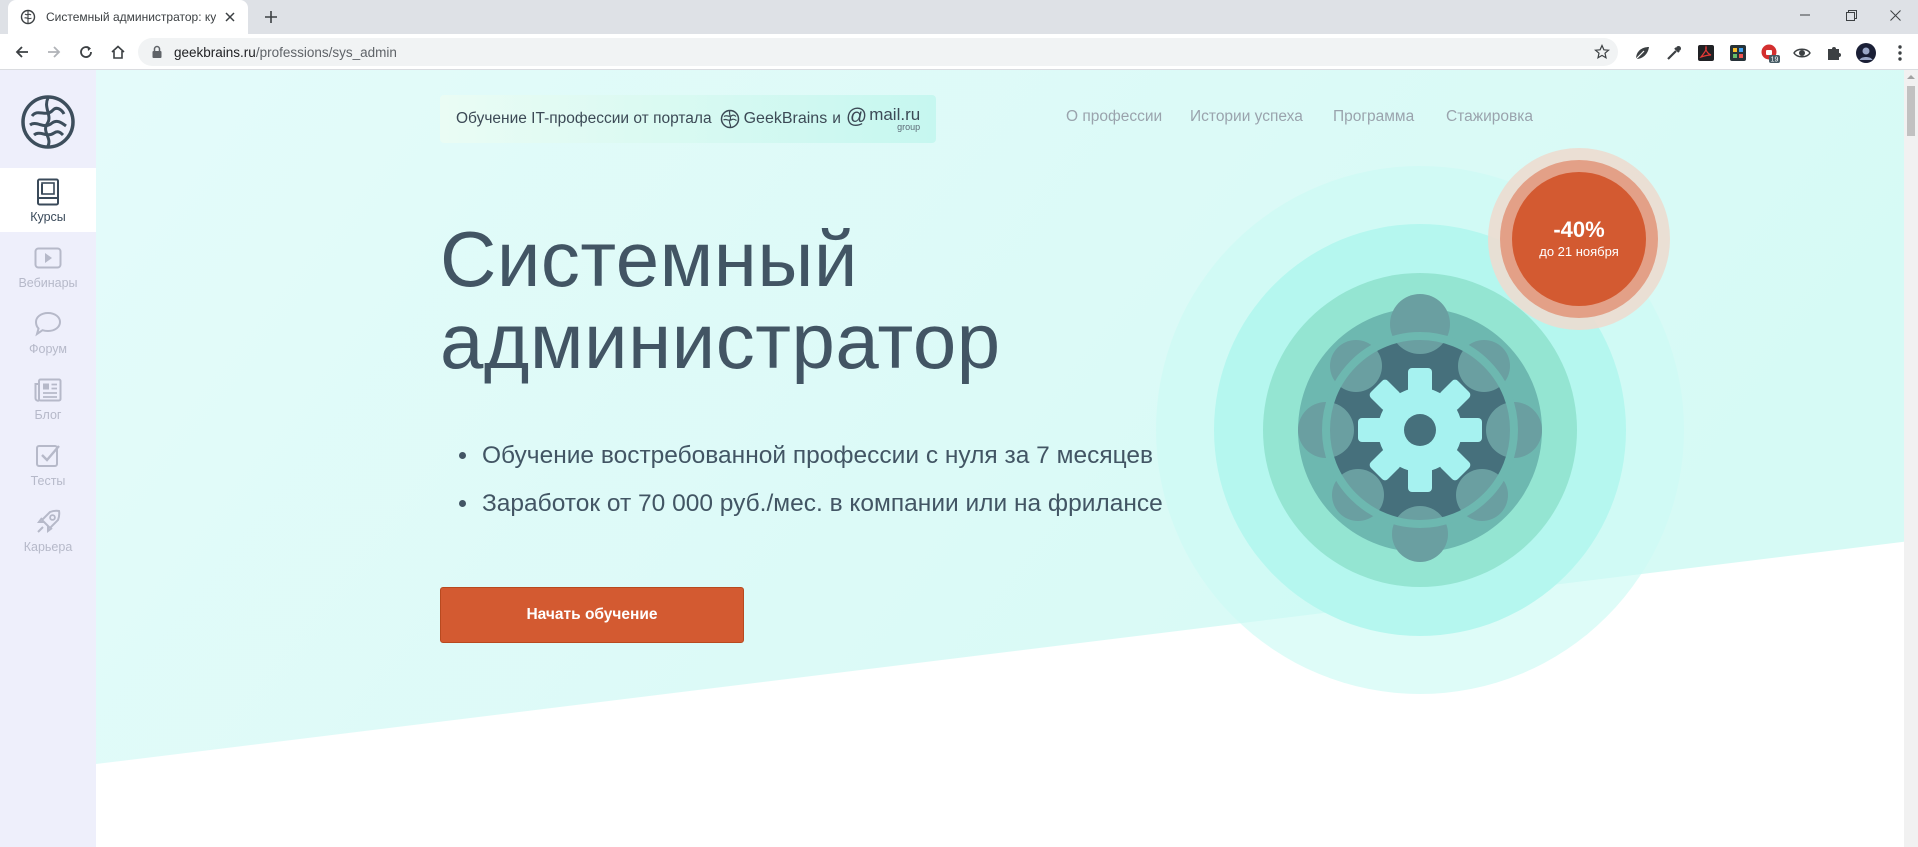 The width and height of the screenshot is (1918, 847). Describe the element at coordinates (48, 216) in the screenshot. I see `sidebar-item-label: Курсы` at that location.